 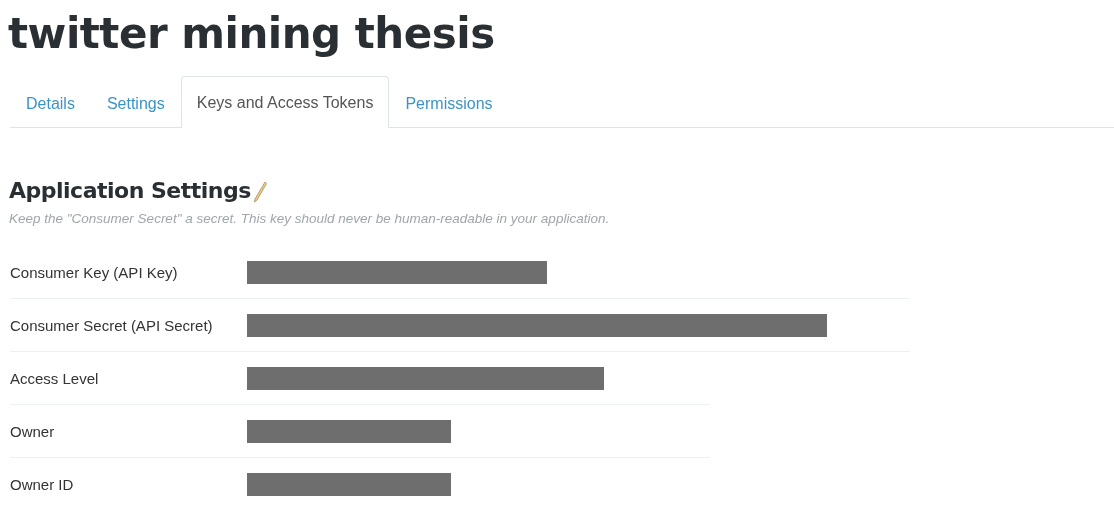 I want to click on tab: Keys and Access Tokens, so click(x=285, y=102).